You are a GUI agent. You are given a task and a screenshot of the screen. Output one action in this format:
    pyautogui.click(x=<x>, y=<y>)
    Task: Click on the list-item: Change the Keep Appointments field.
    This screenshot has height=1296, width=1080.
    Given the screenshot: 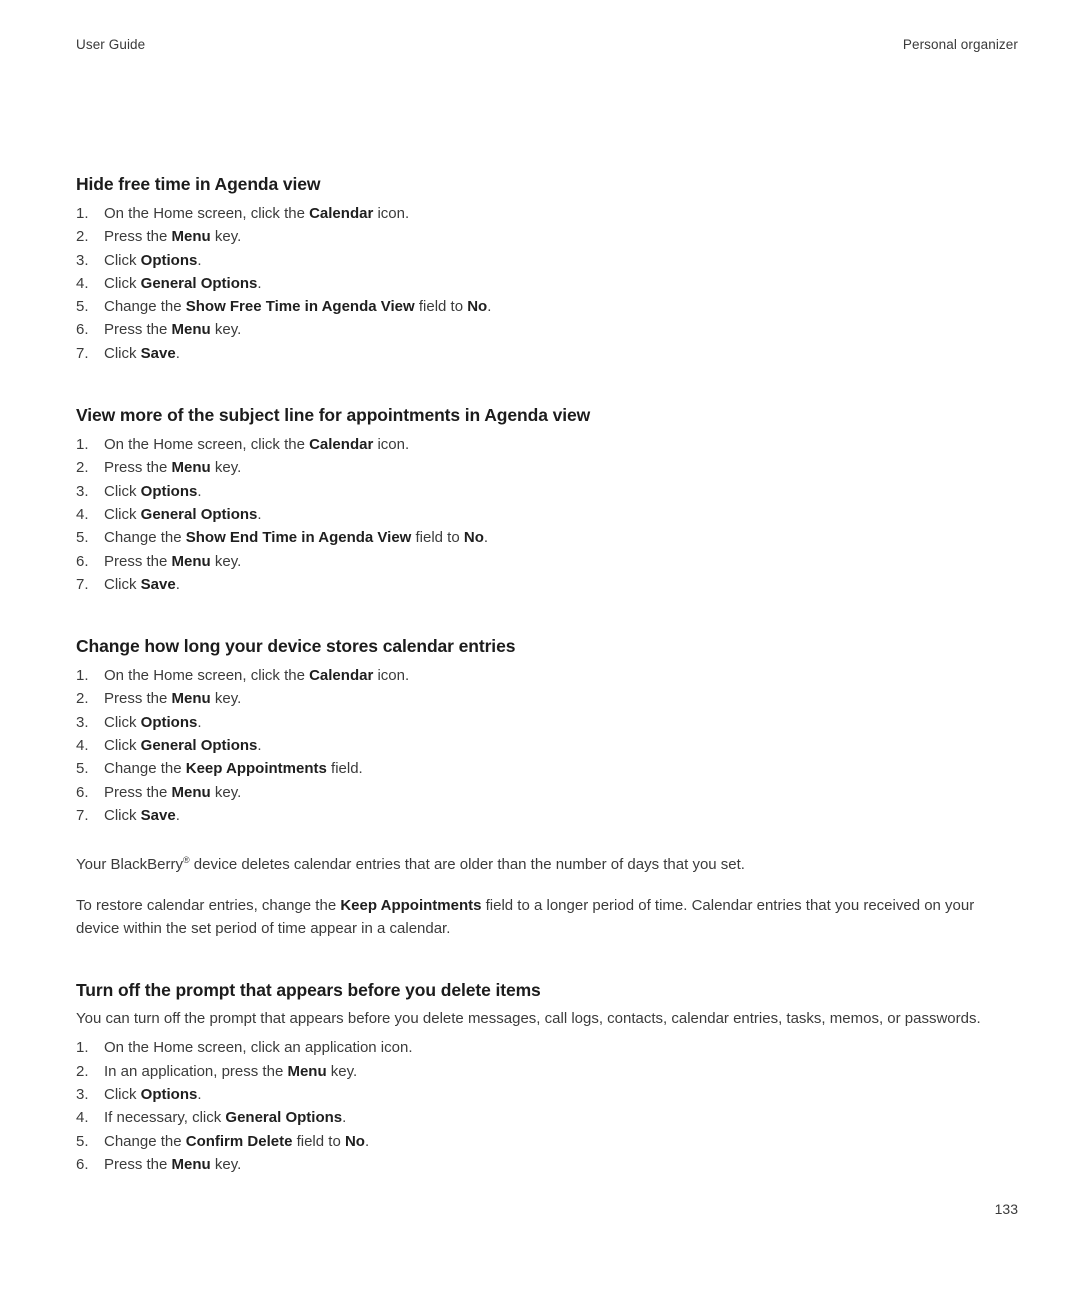 What is the action you would take?
    pyautogui.click(x=547, y=769)
    